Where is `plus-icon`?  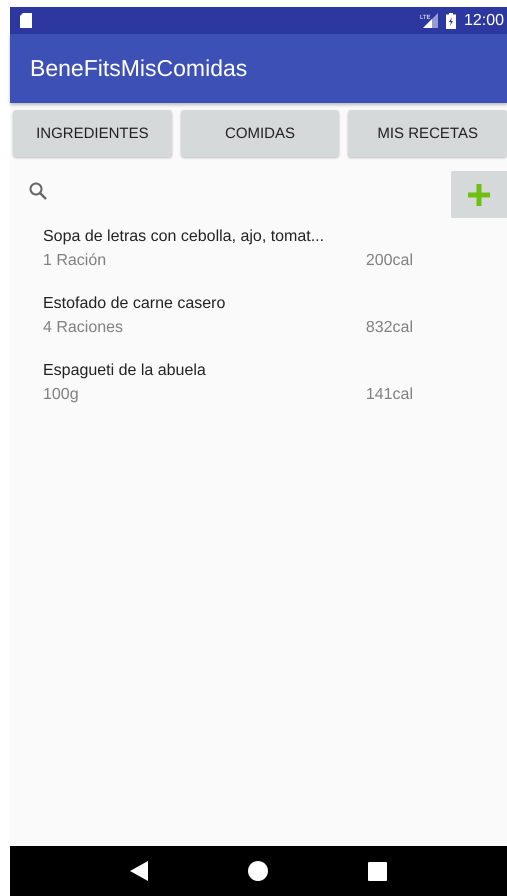
plus-icon is located at coordinates (479, 195).